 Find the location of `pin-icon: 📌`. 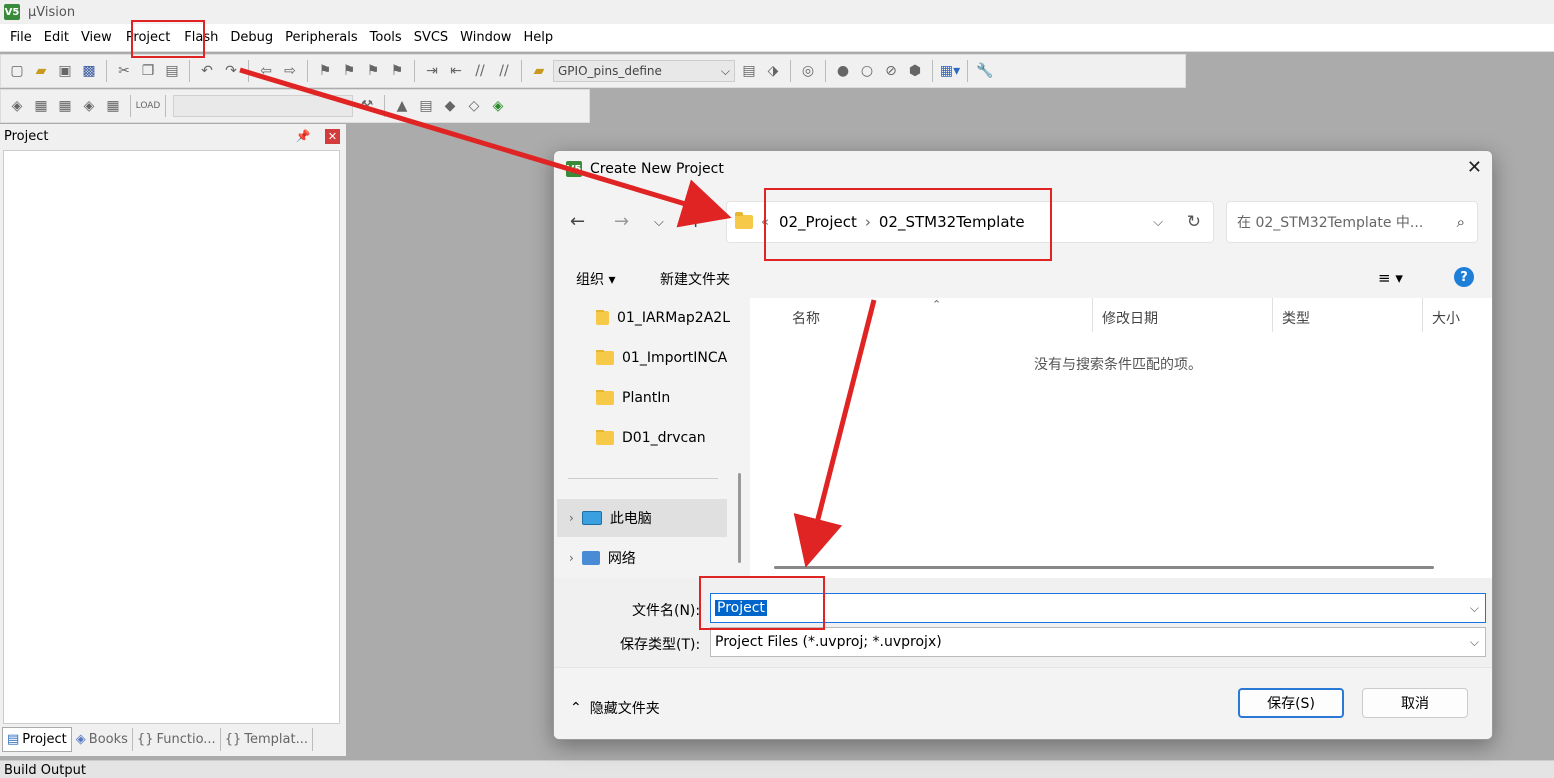

pin-icon: 📌 is located at coordinates (303, 136).